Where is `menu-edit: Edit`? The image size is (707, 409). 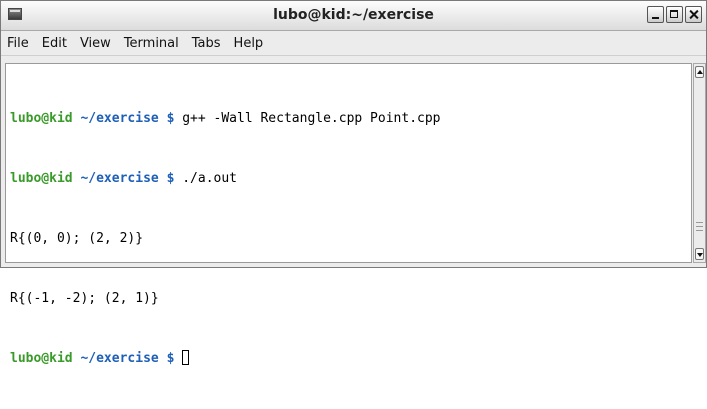
menu-edit: Edit is located at coordinates (54, 43).